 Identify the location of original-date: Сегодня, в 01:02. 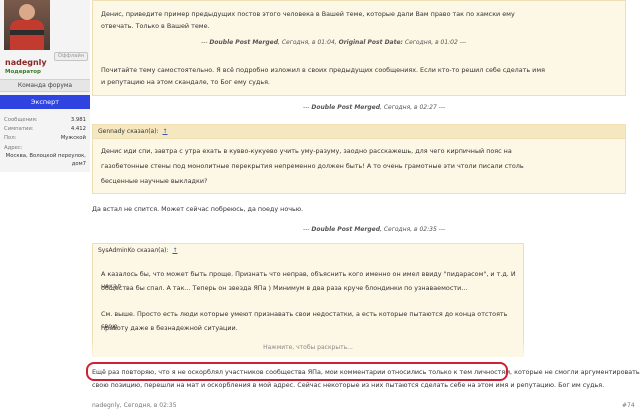
(431, 42).